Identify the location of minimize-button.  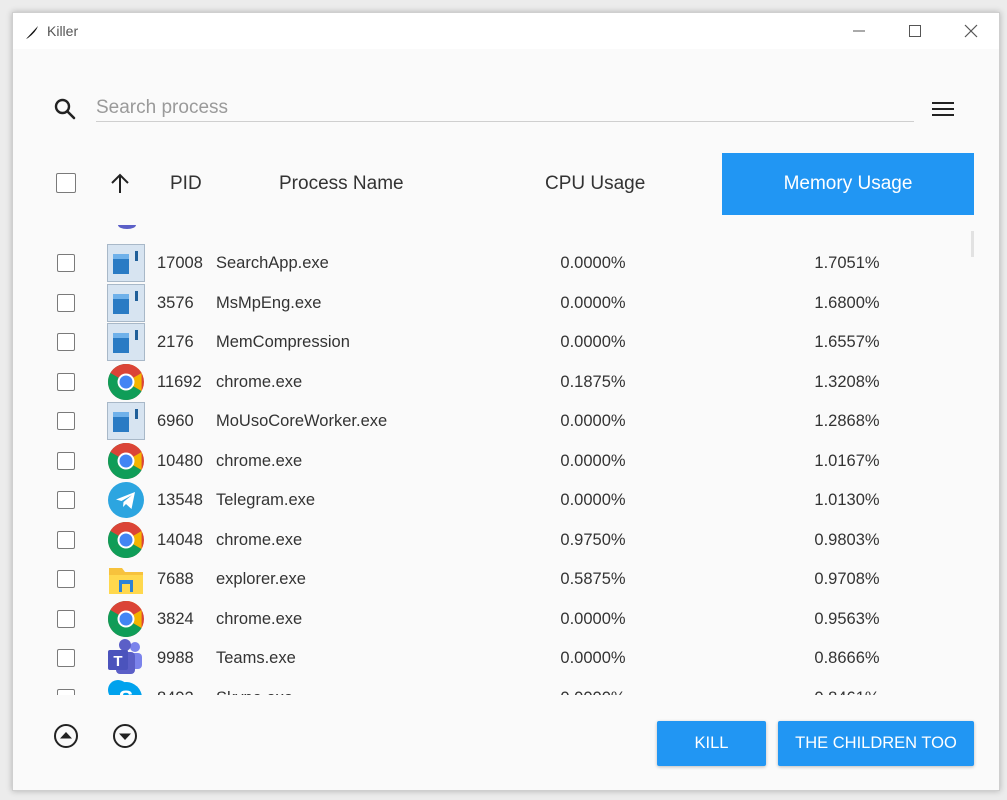
(859, 31).